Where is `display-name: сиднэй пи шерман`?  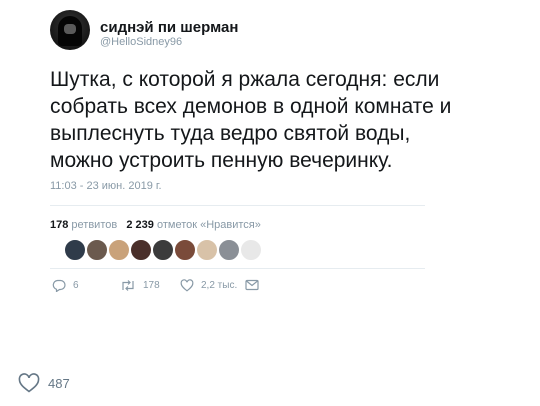
display-name: сиднэй пи шерман is located at coordinates (169, 27).